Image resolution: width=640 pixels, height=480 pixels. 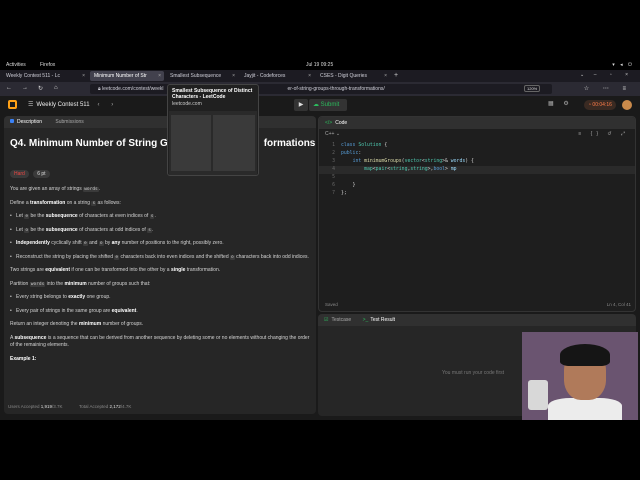 What do you see at coordinates (585, 355) in the screenshot?
I see `webcam-person-hair` at bounding box center [585, 355].